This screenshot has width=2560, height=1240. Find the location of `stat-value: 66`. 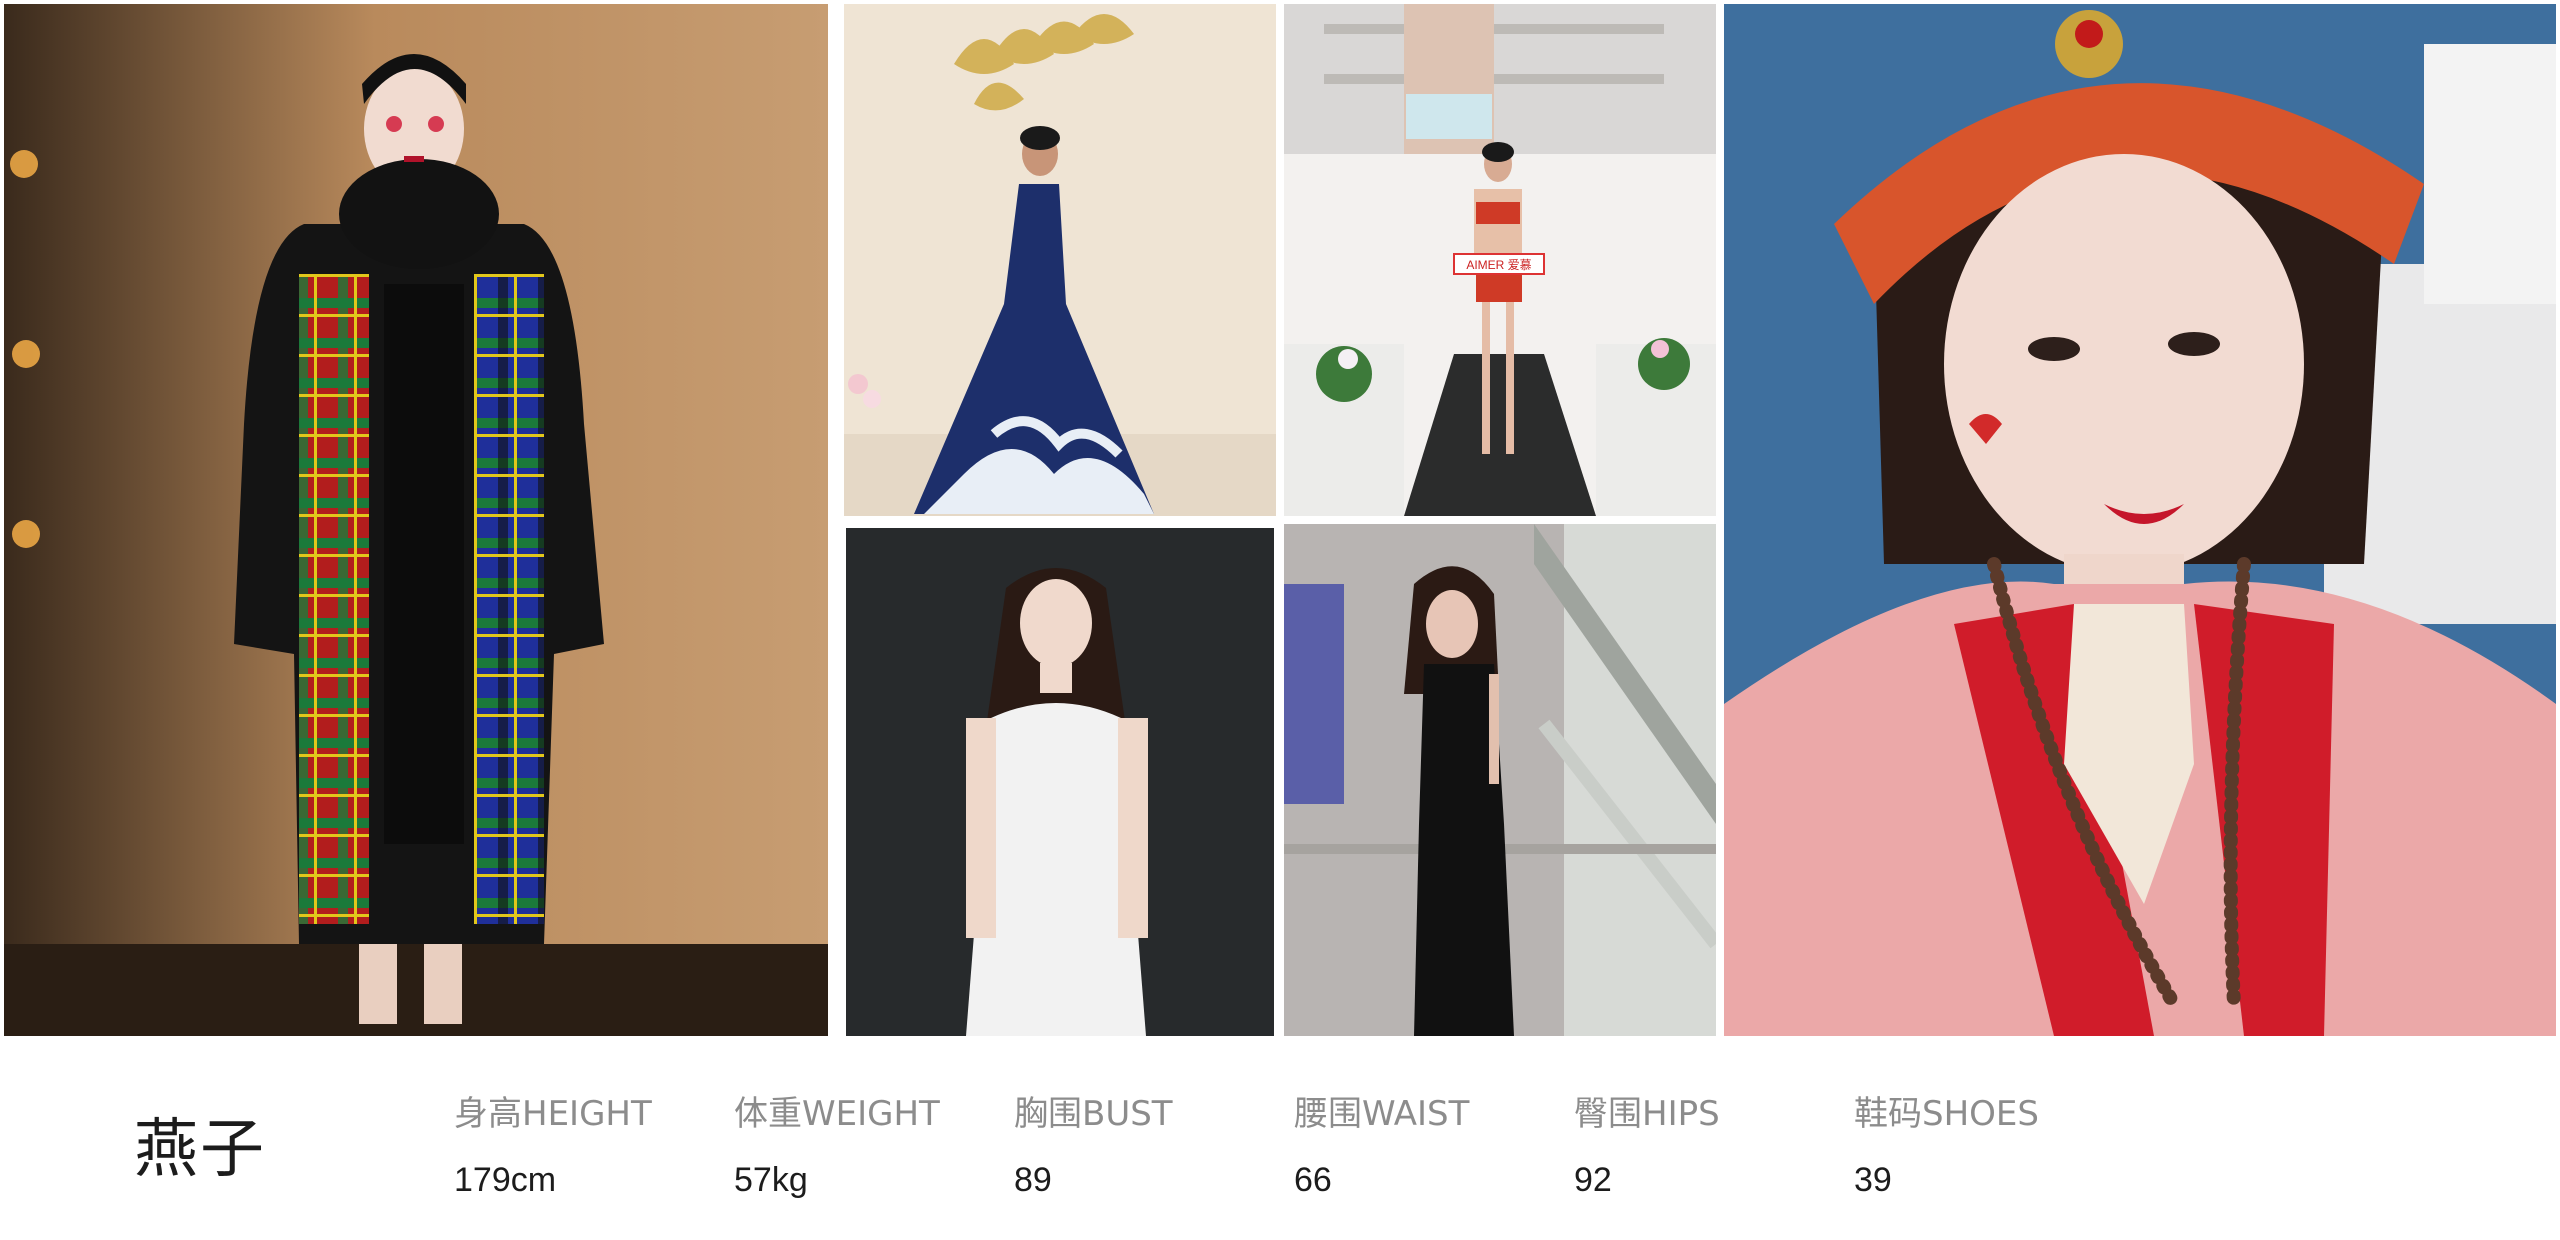

stat-value: 66 is located at coordinates (1313, 1180).